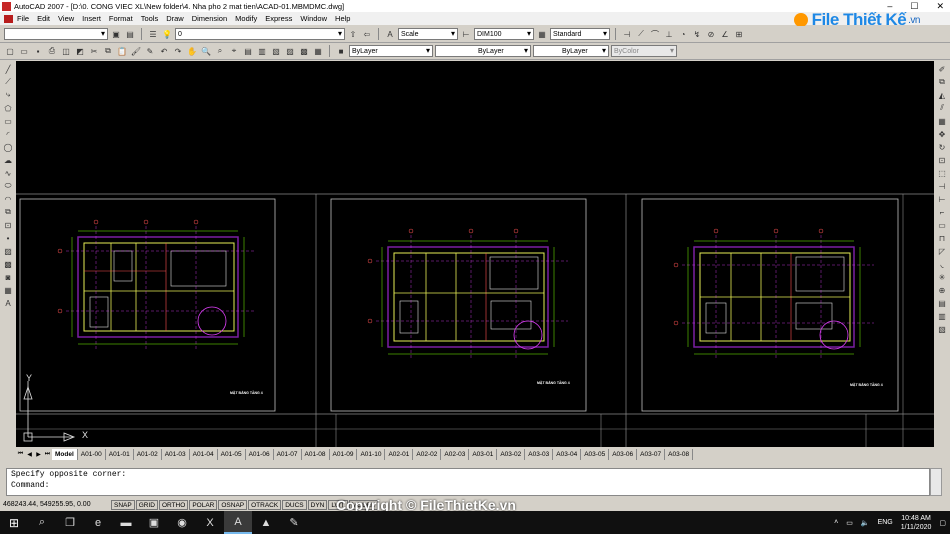  What do you see at coordinates (8, 69) in the screenshot?
I see `line-icon: ╱` at bounding box center [8, 69].